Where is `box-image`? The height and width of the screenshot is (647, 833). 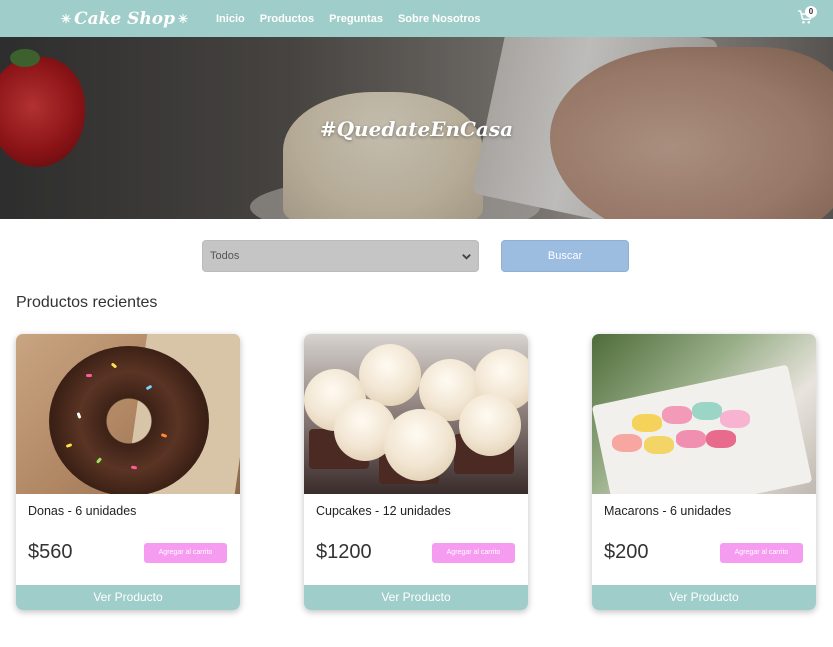 box-image is located at coordinates (702, 429).